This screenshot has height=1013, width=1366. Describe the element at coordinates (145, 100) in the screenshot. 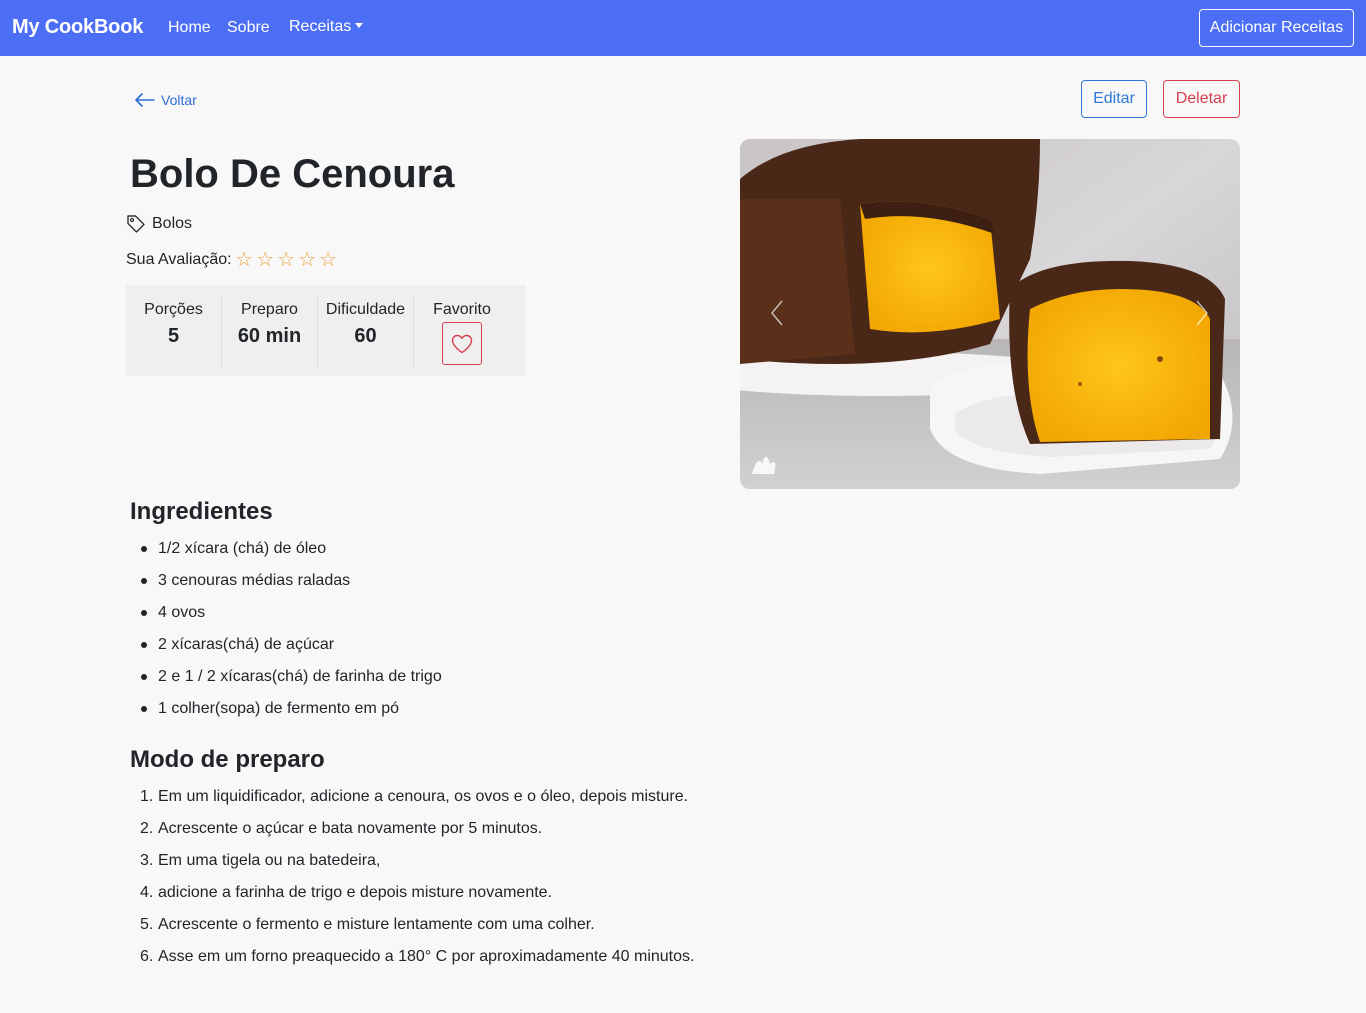

I see `arrow-left-icon` at that location.